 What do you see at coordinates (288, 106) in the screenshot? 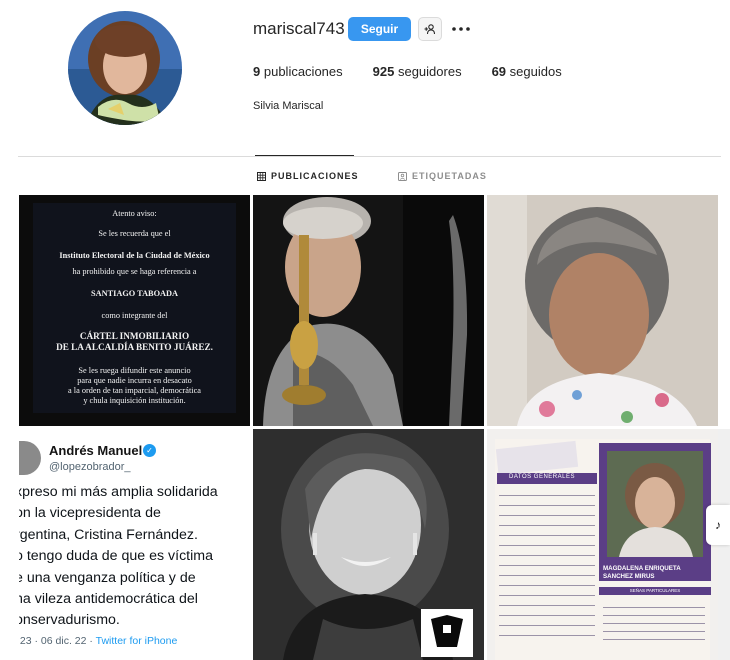
I see `profile-full-name: Silvia Mariscal` at bounding box center [288, 106].